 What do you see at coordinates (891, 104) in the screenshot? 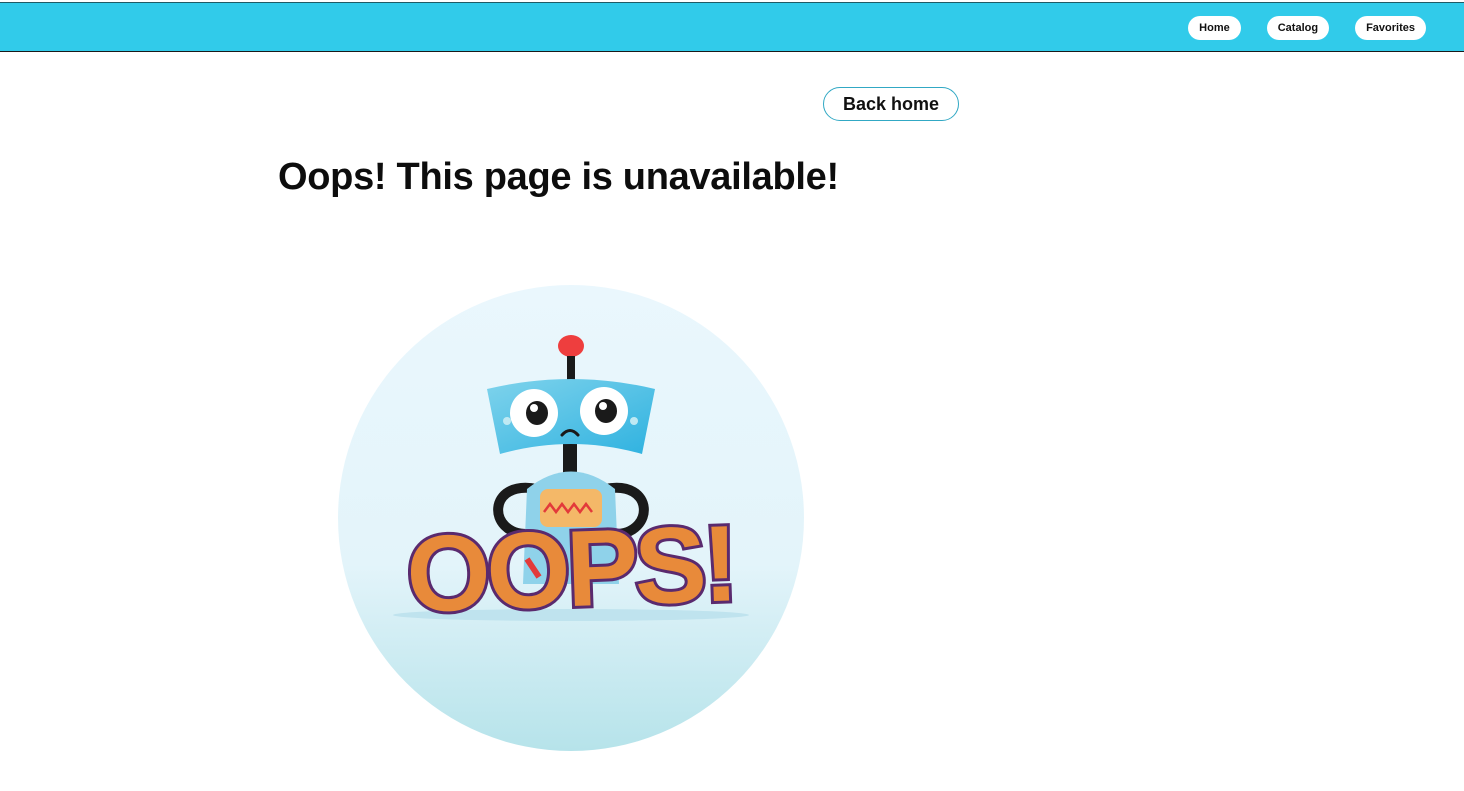
I see `back-home-button: Back home` at bounding box center [891, 104].